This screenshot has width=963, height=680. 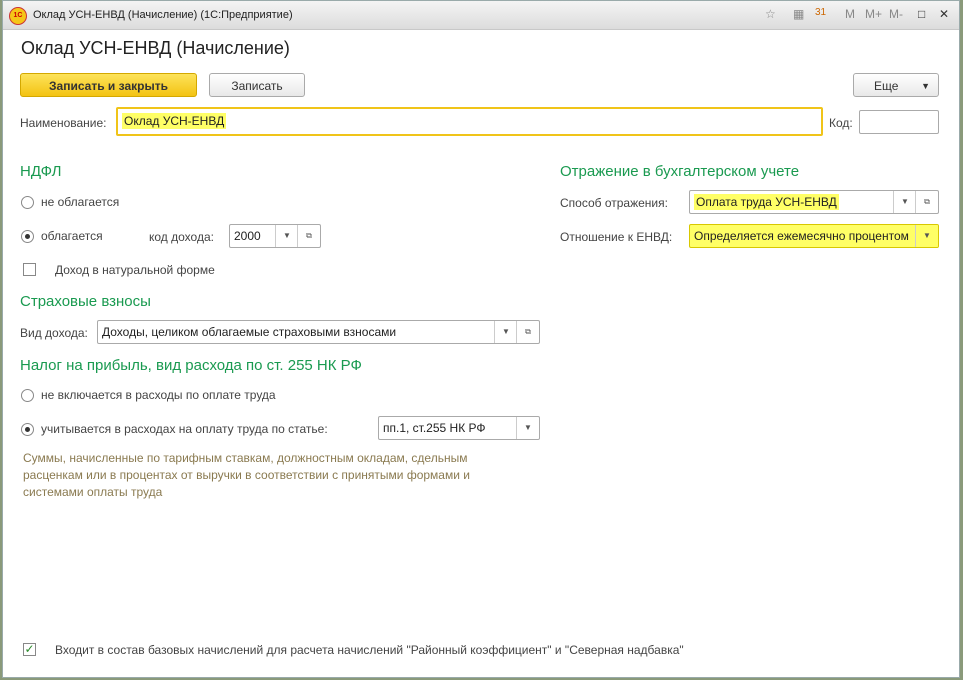 I want to click on envd-select: Определяется ежемесячно процентом ▼, so click(x=814, y=236).